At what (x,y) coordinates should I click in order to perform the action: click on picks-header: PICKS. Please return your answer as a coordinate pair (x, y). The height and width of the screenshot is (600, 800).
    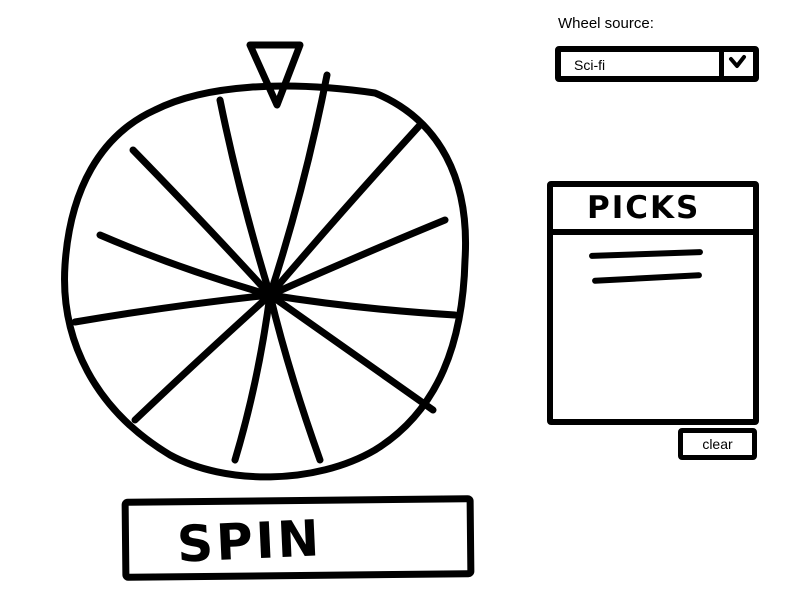
    Looking at the image, I should click on (653, 211).